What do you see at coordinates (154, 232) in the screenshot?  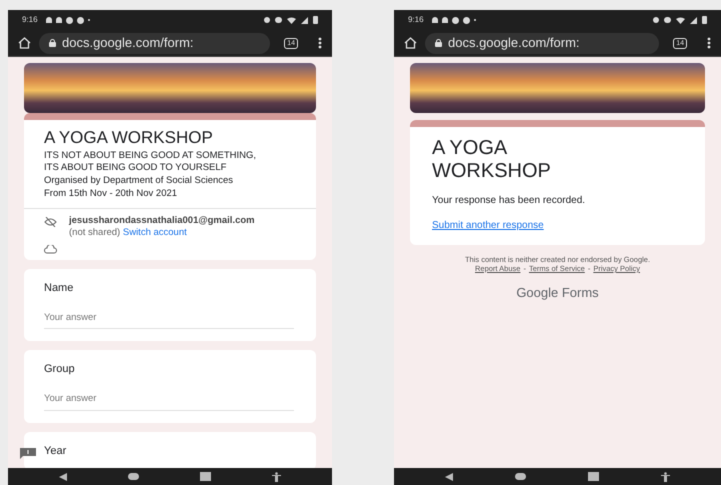 I see `switch-account-link: Switch account` at bounding box center [154, 232].